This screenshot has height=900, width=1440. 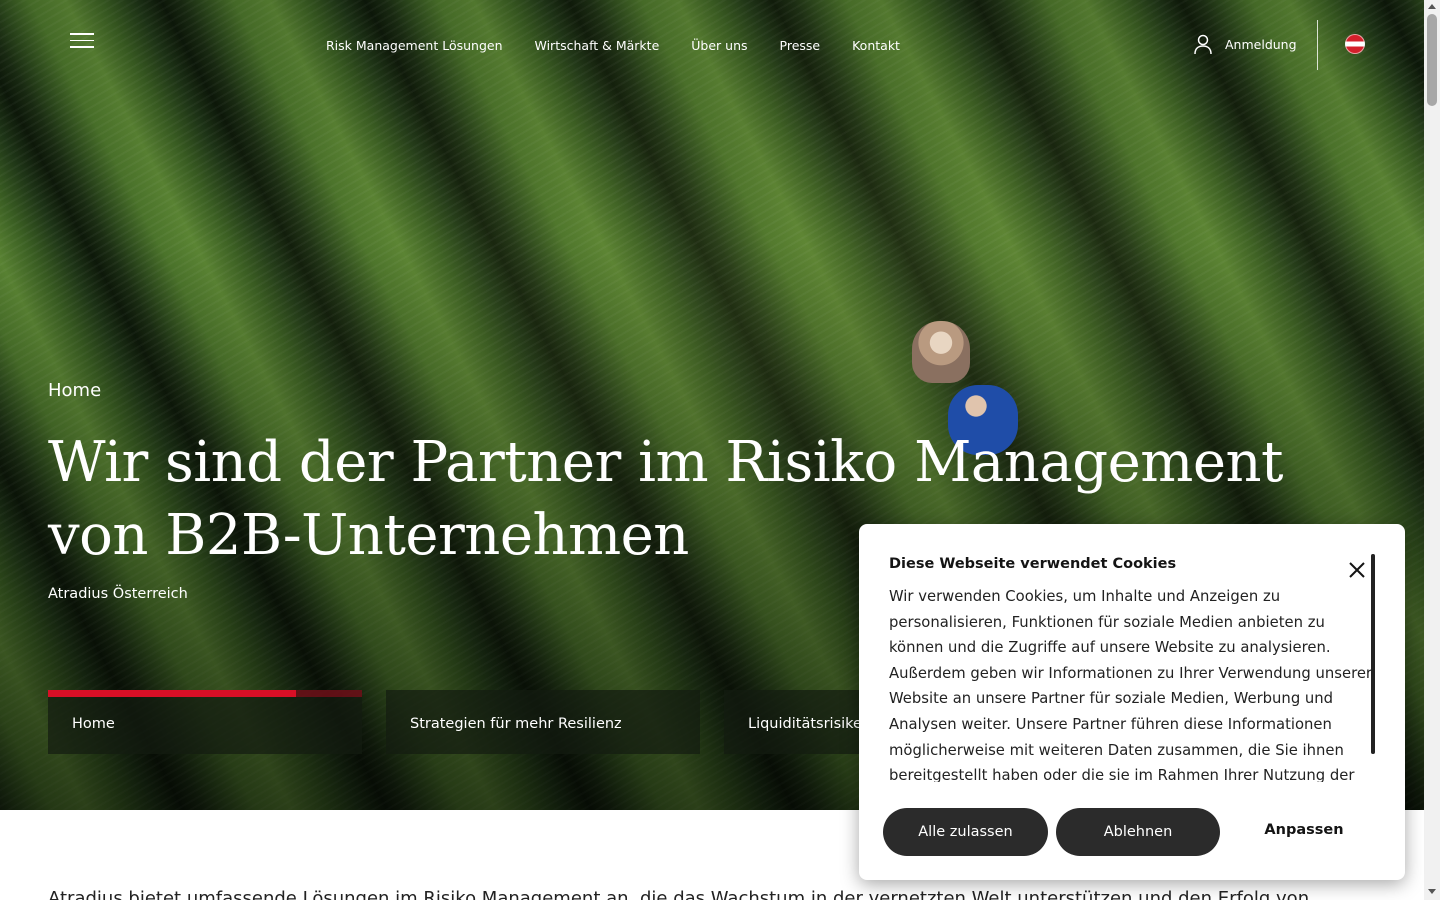 I want to click on scroll-up-icon, so click(x=1432, y=6).